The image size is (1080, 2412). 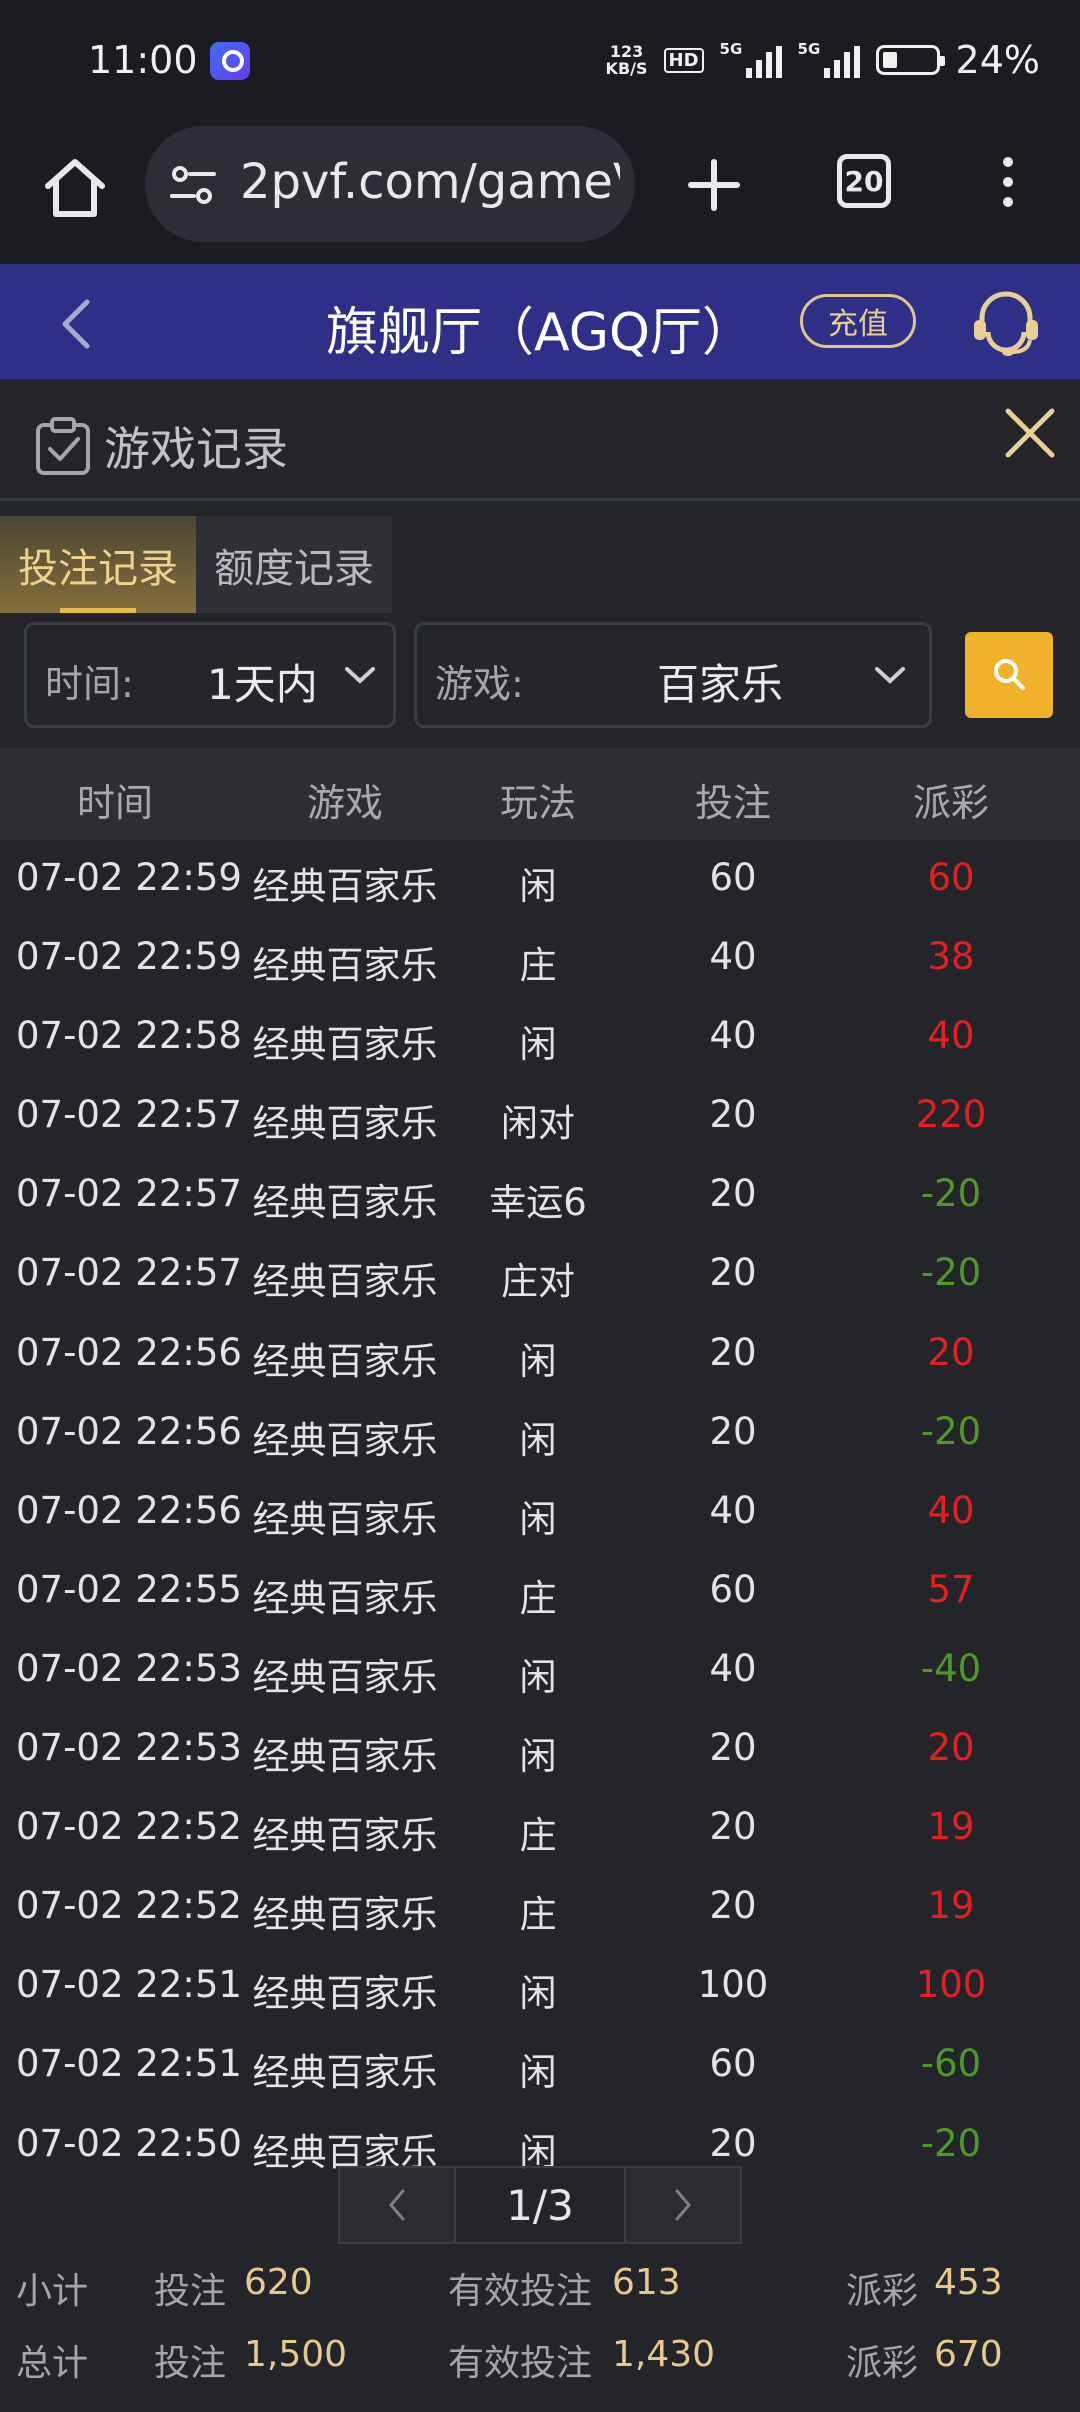 I want to click on cell-payout: 57, so click(x=951, y=1589).